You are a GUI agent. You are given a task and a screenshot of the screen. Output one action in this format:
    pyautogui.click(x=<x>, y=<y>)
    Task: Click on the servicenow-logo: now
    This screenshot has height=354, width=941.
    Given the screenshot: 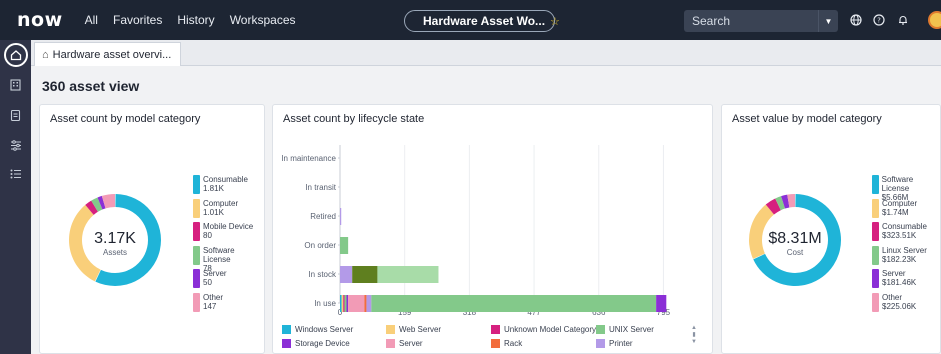 What is the action you would take?
    pyautogui.click(x=40, y=20)
    